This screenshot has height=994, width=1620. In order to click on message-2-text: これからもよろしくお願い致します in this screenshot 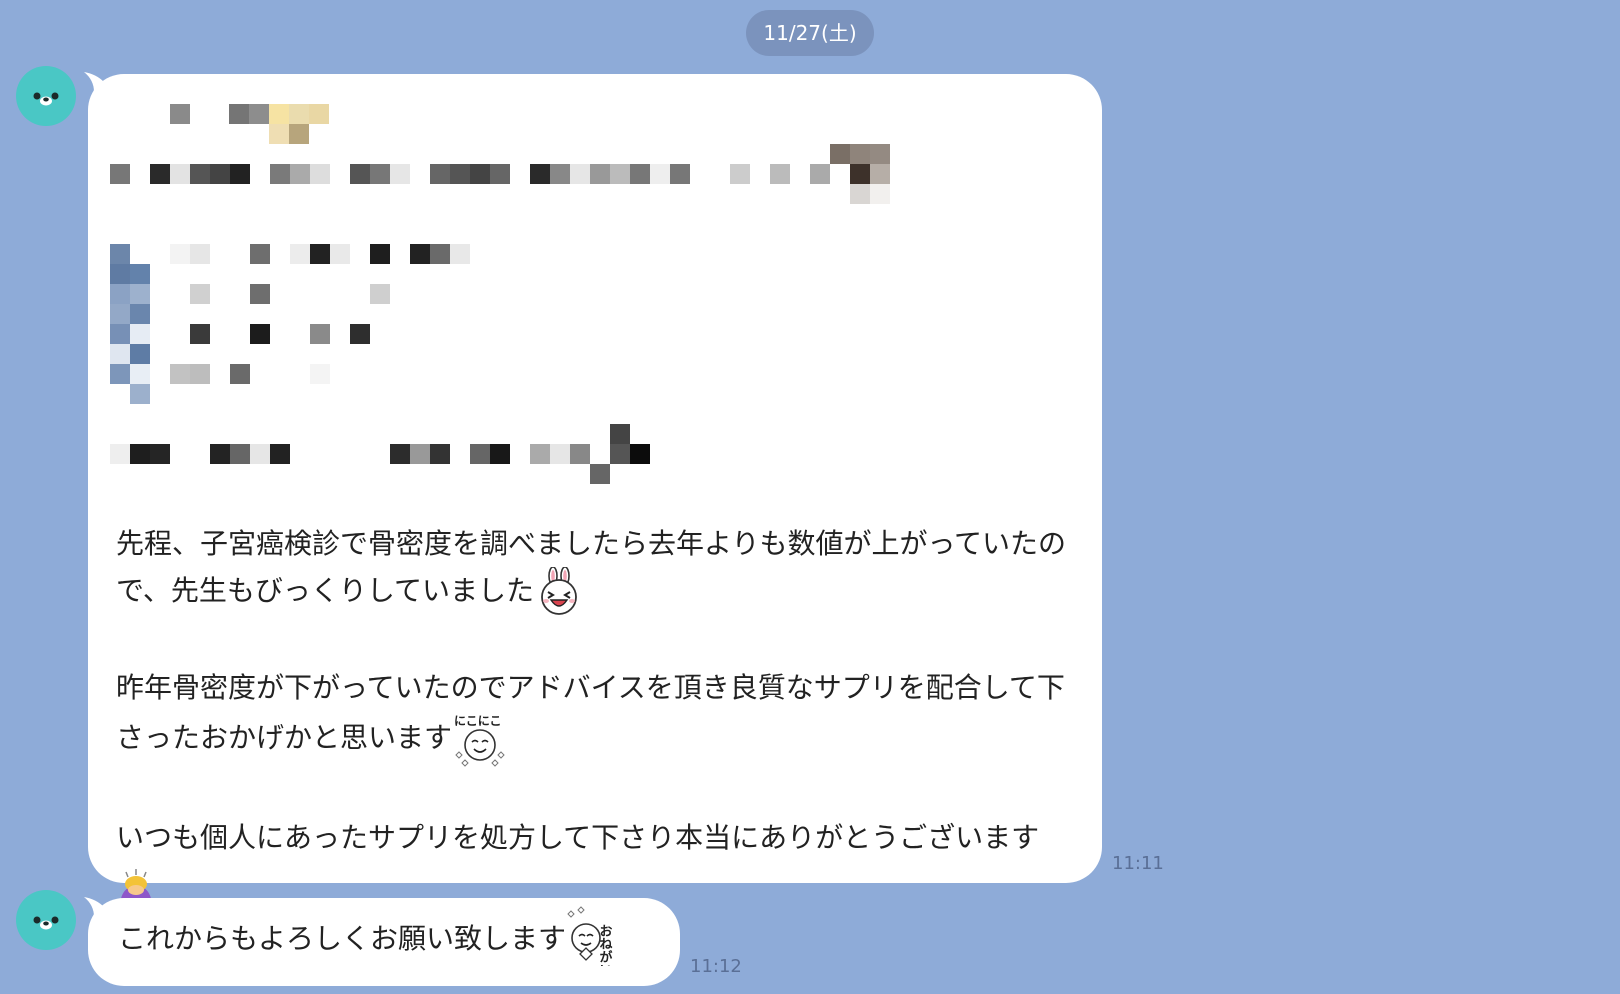, I will do `click(342, 938)`.